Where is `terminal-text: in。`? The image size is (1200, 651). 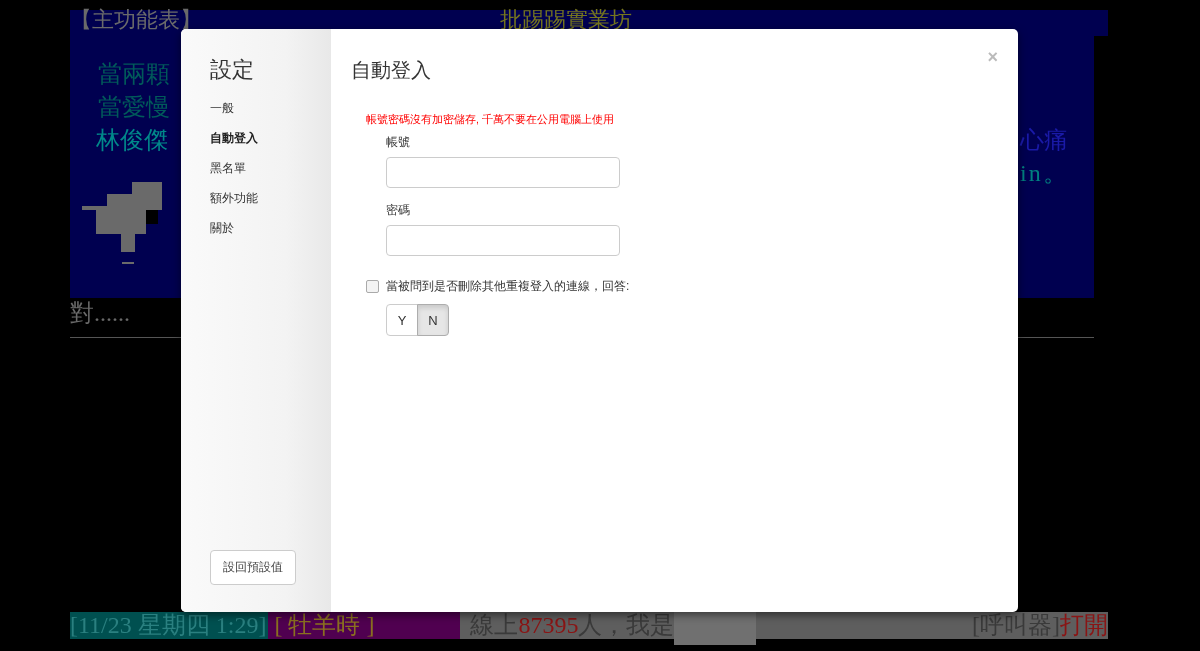
terminal-text: in。 is located at coordinates (1045, 173).